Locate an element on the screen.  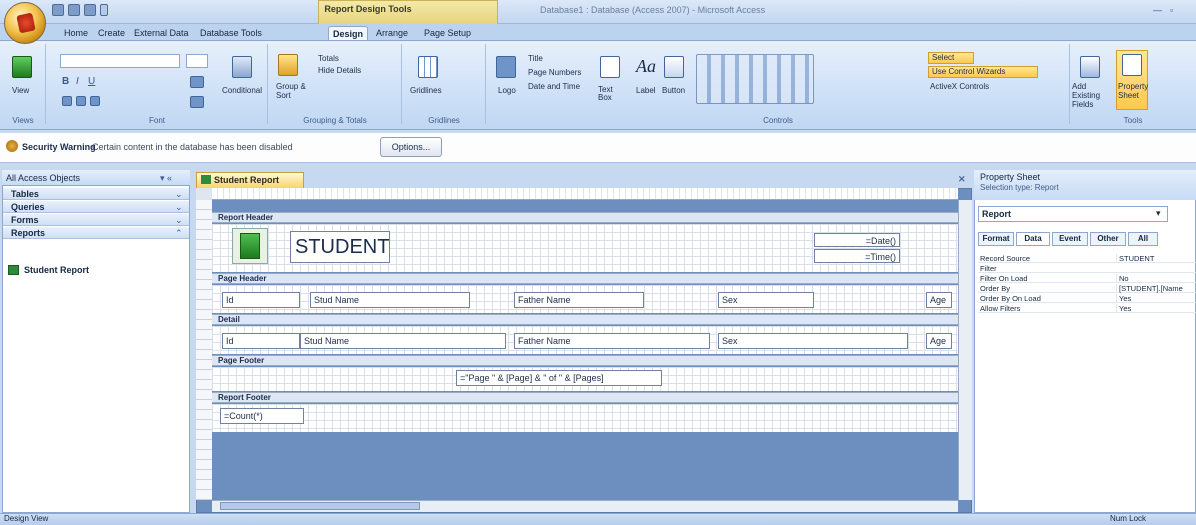
nav-group-reports: Reports ⌃ is located at coordinates (96, 233).